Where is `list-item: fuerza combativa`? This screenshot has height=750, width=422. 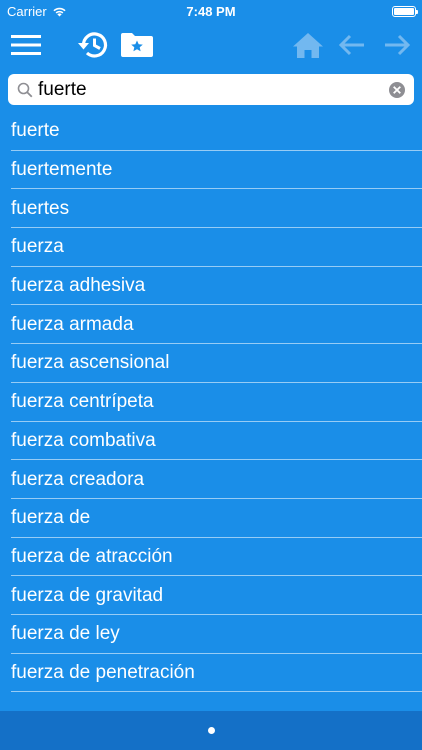 list-item: fuerza combativa is located at coordinates (211, 441).